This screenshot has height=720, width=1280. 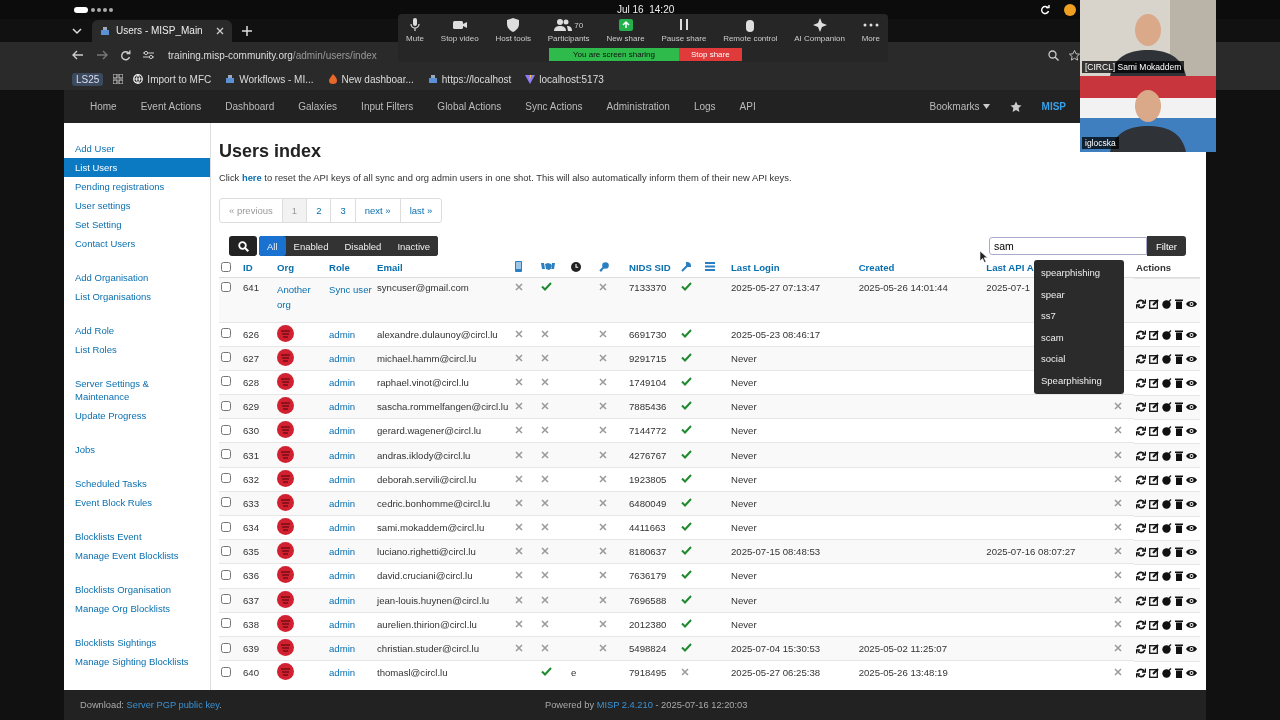 I want to click on nav-item: Dashboard, so click(x=250, y=106).